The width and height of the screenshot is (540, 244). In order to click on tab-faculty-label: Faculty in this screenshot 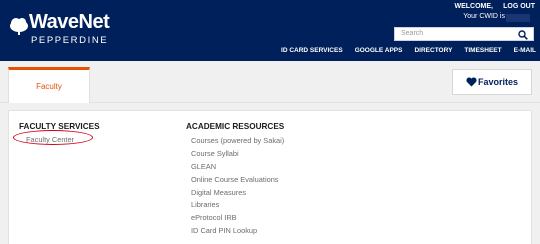, I will do `click(49, 86)`.